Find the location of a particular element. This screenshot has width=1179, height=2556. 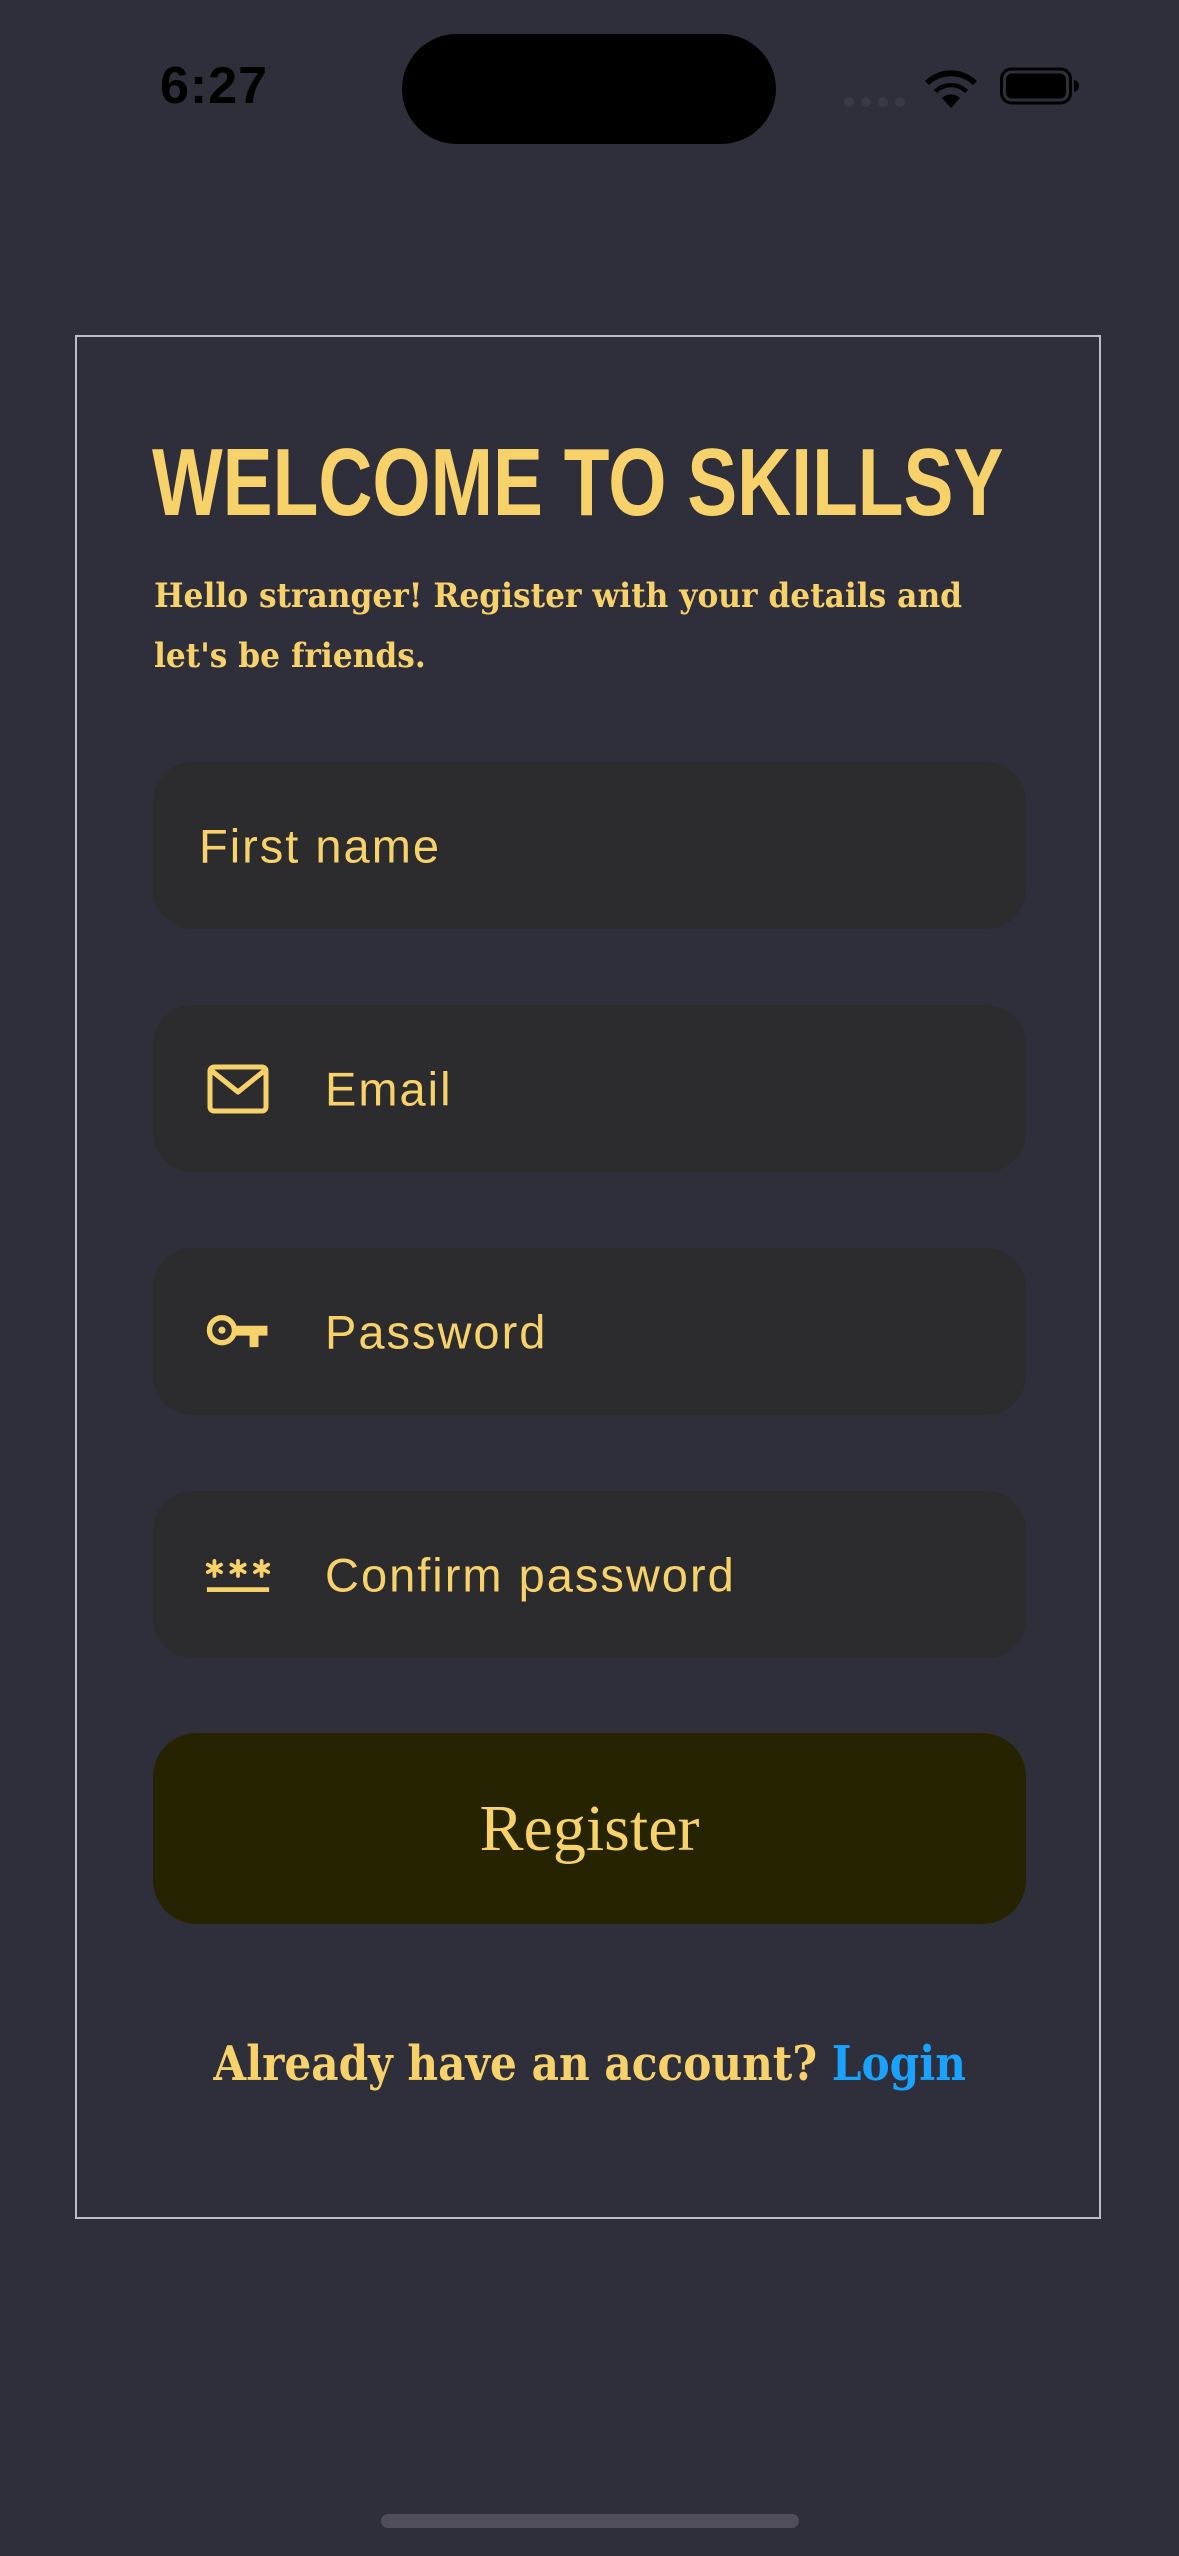

first-name-field: First name is located at coordinates (589, 845).